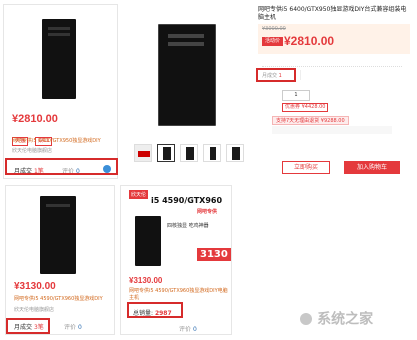 This screenshot has height=340, width=417. Describe the element at coordinates (274, 29) in the screenshot. I see `orig-price: ¥3000.00` at that location.